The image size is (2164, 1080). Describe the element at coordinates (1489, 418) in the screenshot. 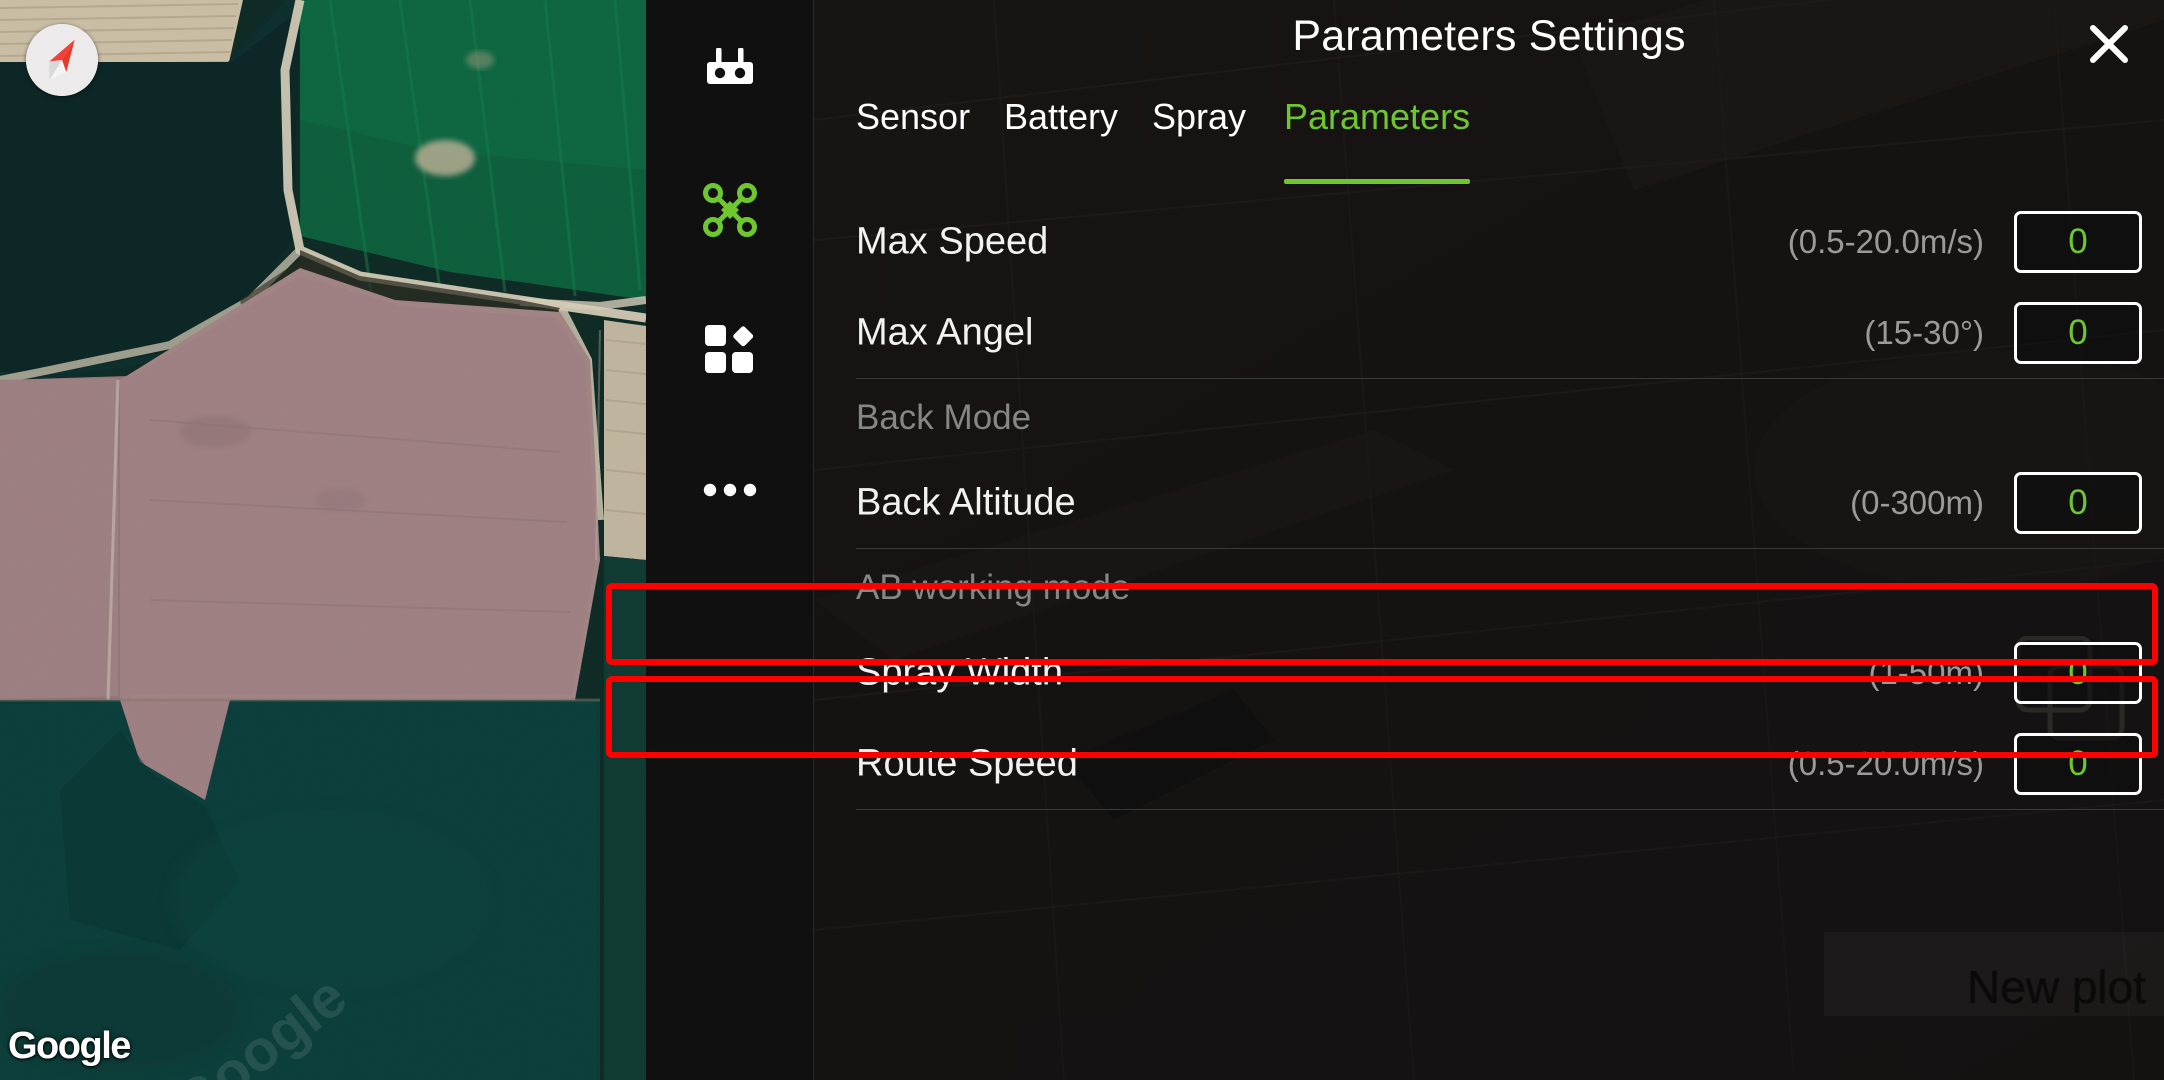

I see `section-back-mode: Back Mode` at that location.